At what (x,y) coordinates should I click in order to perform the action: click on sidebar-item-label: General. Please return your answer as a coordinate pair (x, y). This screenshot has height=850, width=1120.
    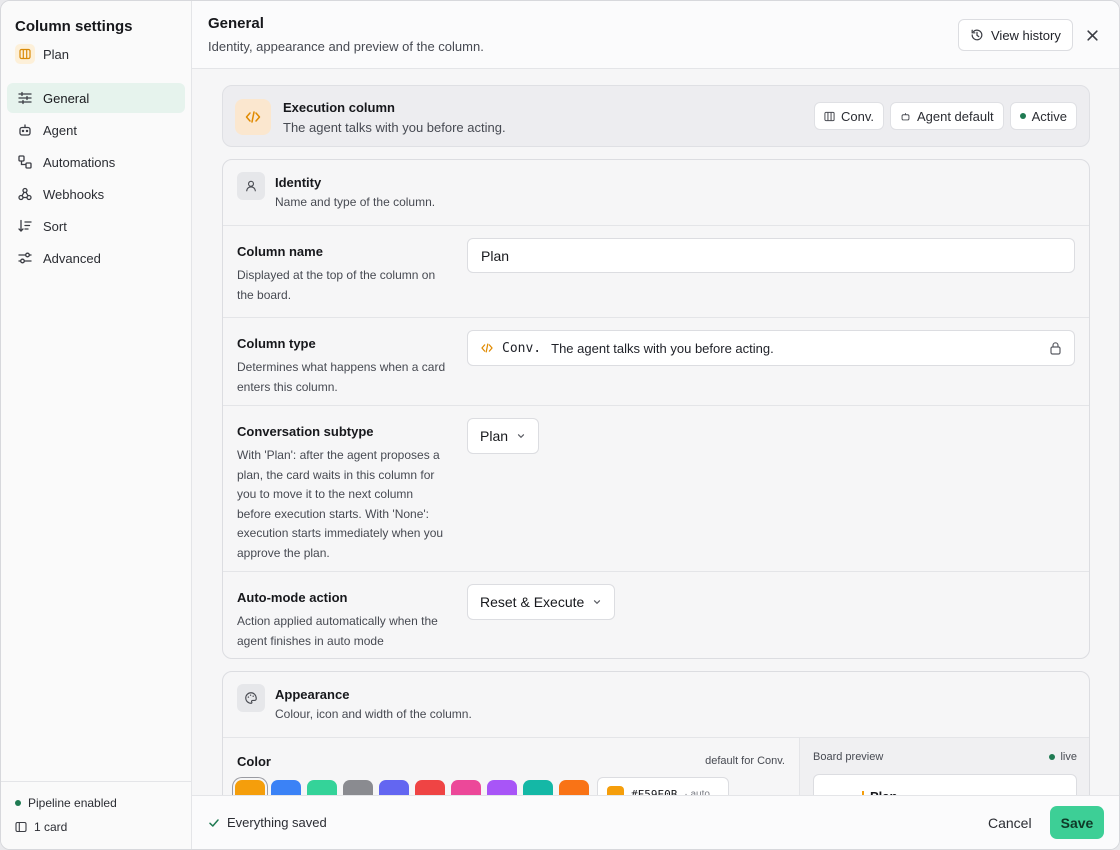
    Looking at the image, I should click on (66, 98).